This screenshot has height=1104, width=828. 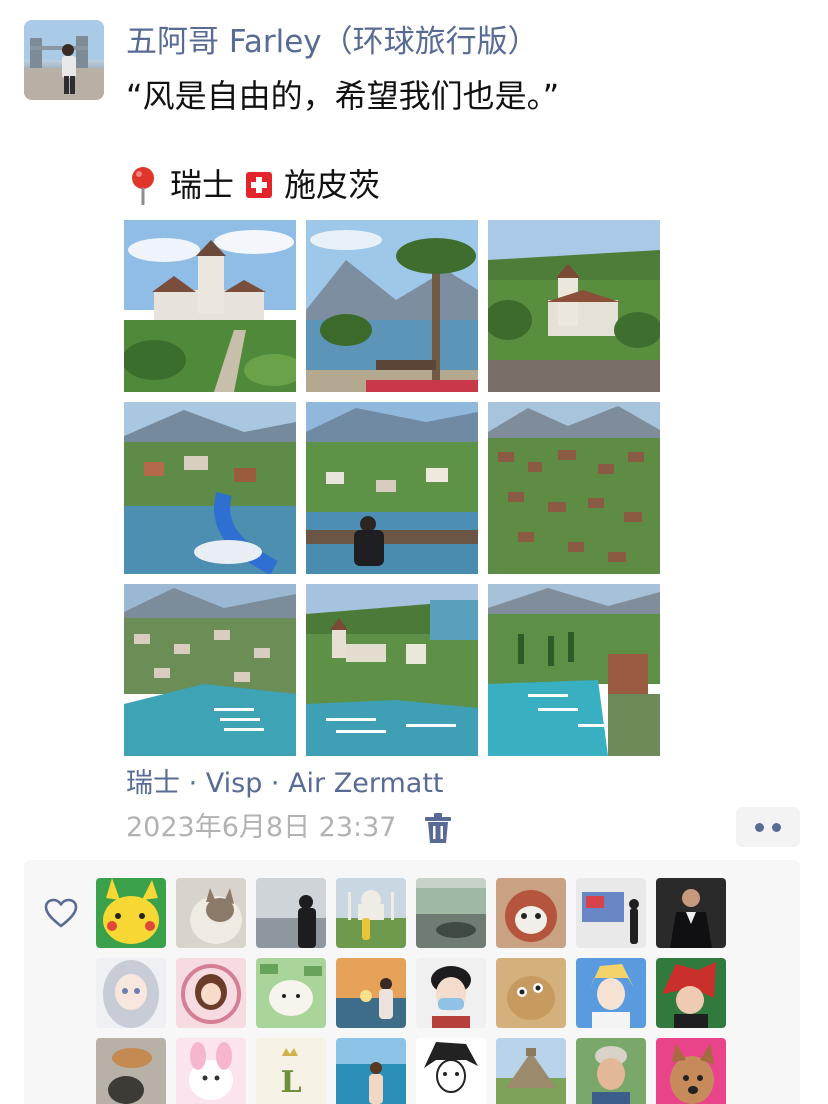 What do you see at coordinates (285, 784) in the screenshot?
I see `place-link: 瑞士 · Visp · Air Zermatt` at bounding box center [285, 784].